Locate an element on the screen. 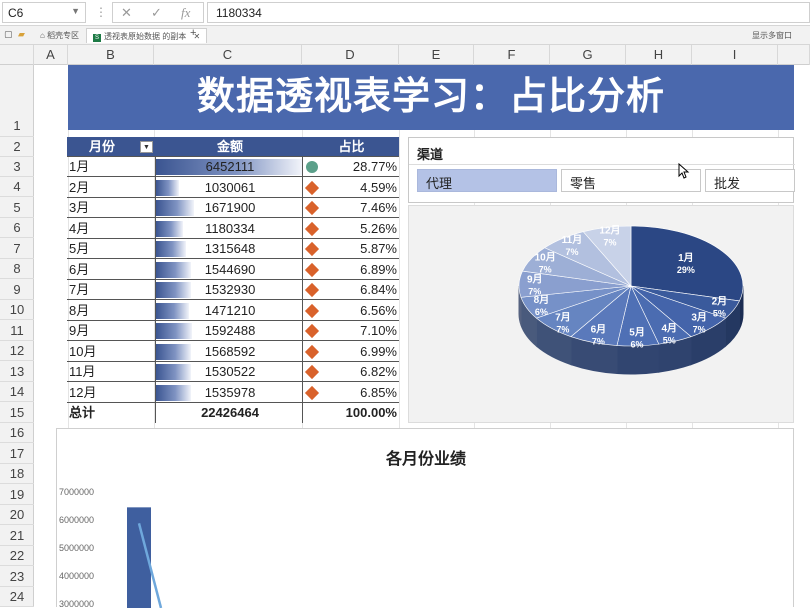  cell-month: 4月 is located at coordinates (79, 228).